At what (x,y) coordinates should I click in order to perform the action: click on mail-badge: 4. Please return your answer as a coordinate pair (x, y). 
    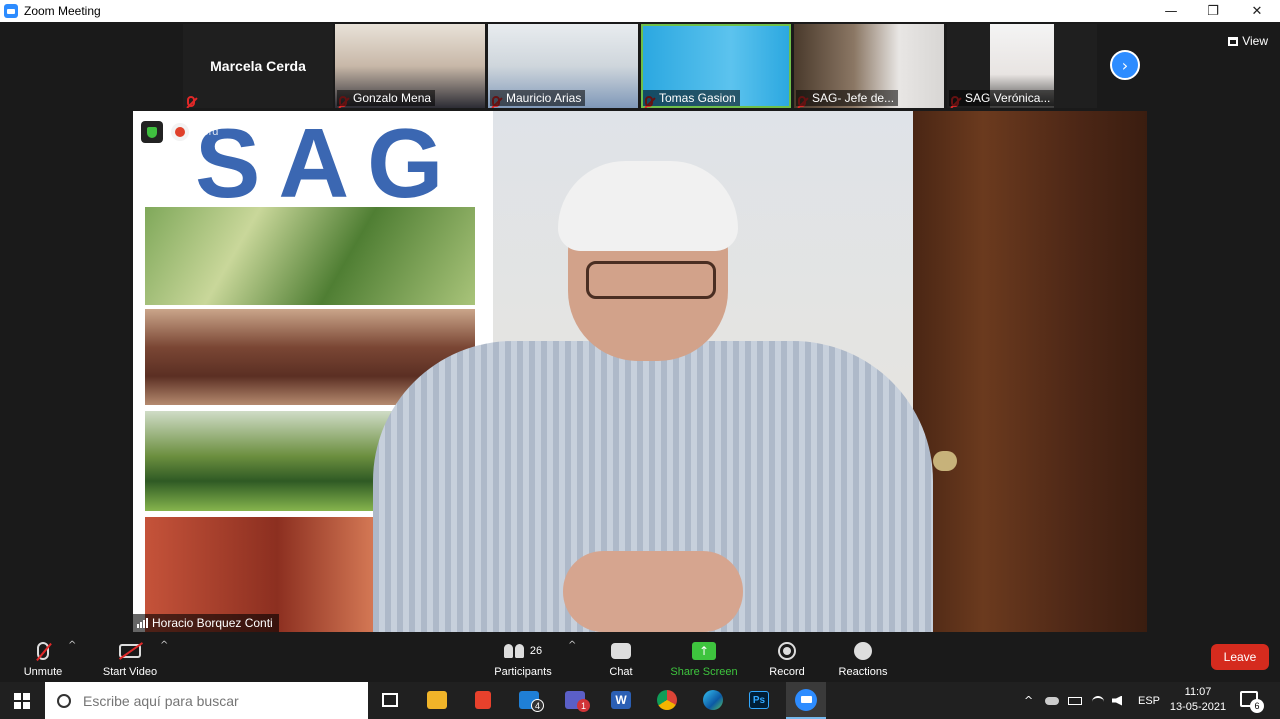
    Looking at the image, I should click on (537, 705).